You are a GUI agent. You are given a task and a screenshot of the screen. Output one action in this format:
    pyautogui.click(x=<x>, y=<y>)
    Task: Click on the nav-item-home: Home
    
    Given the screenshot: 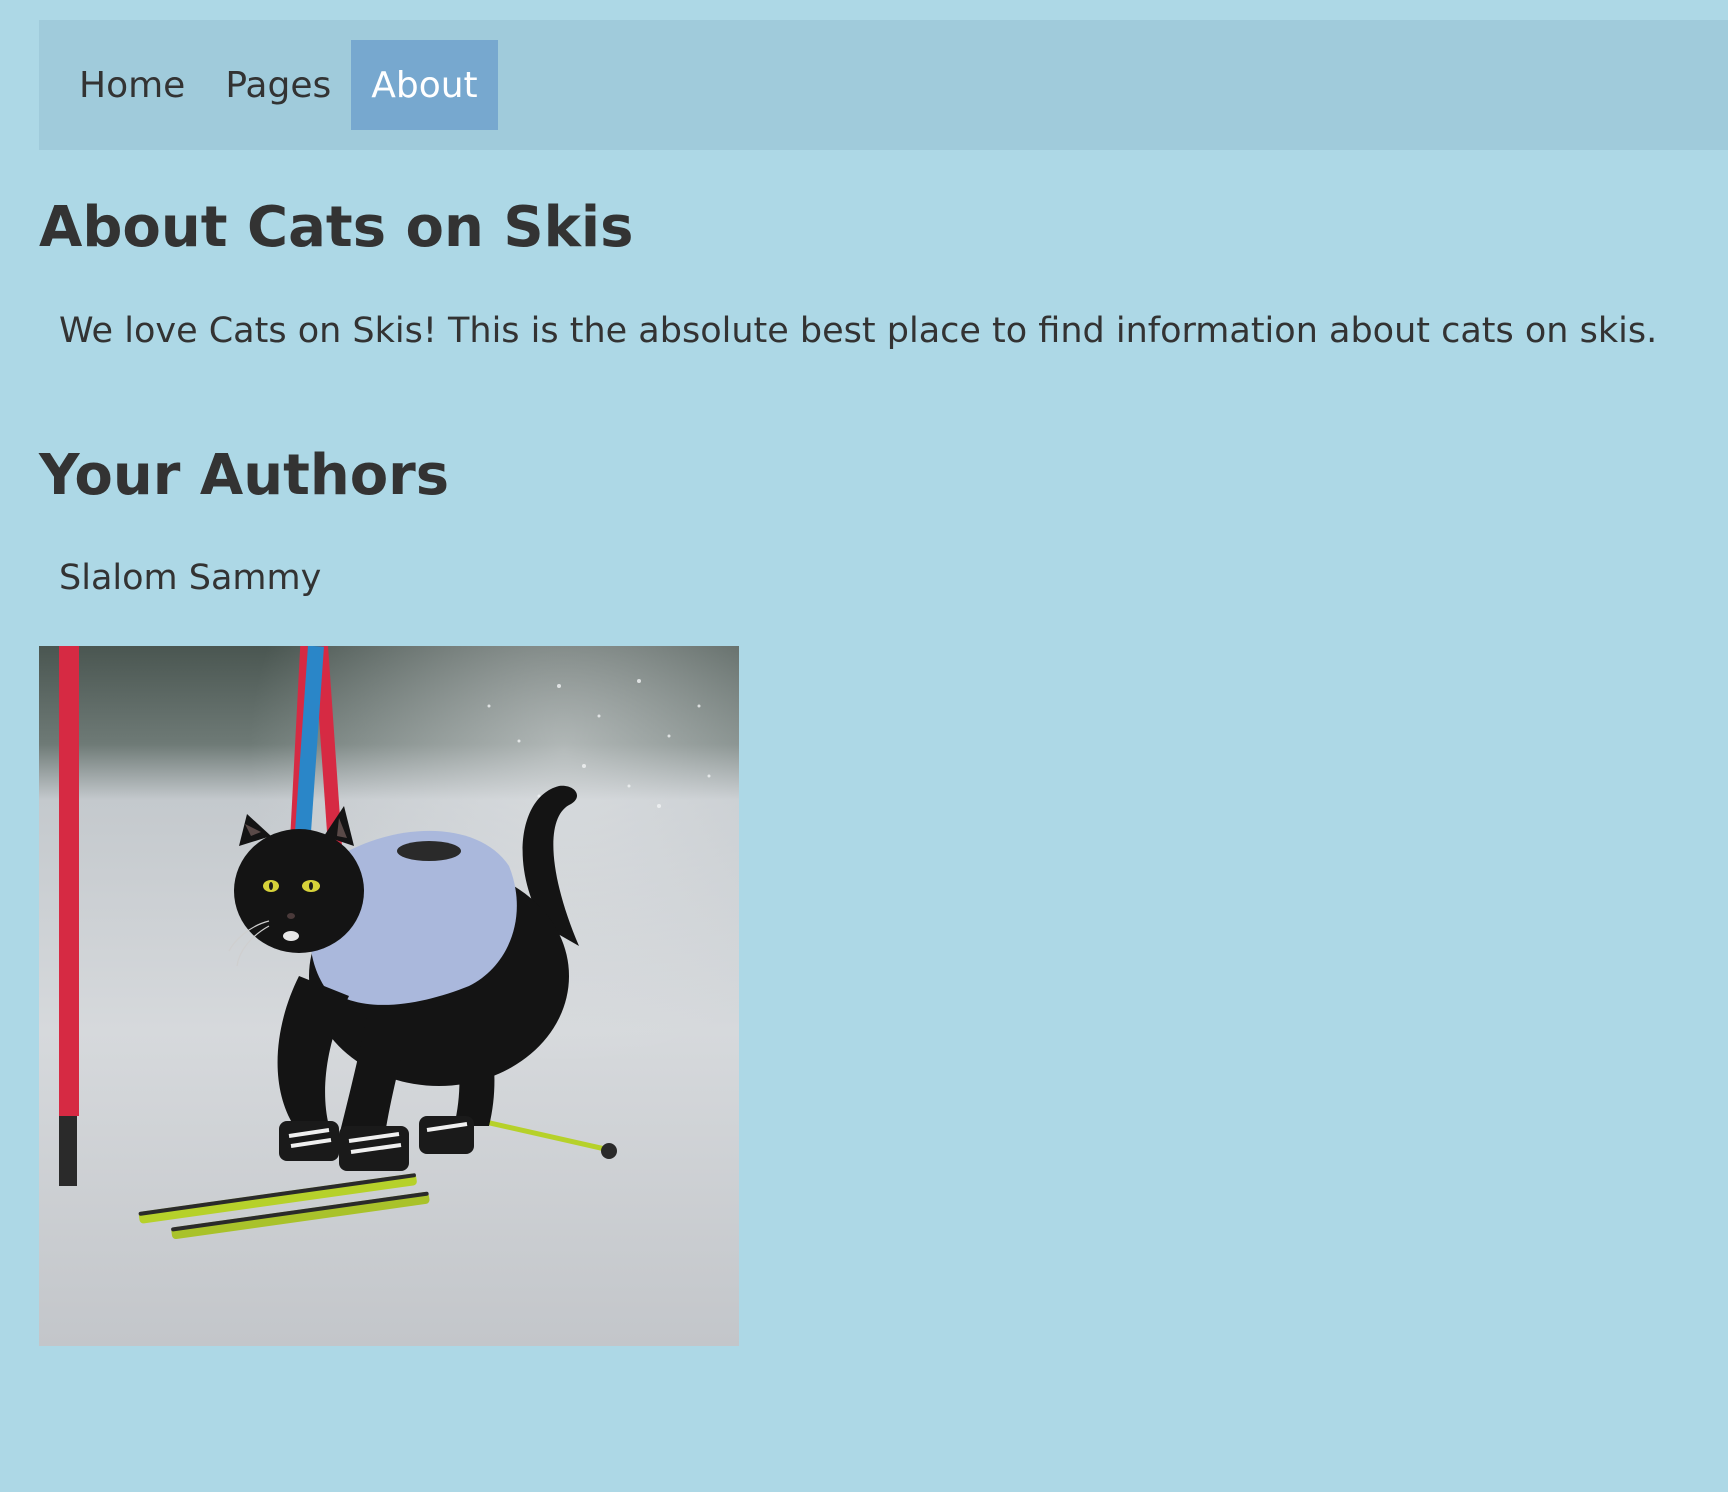 What is the action you would take?
    pyautogui.click(x=132, y=85)
    